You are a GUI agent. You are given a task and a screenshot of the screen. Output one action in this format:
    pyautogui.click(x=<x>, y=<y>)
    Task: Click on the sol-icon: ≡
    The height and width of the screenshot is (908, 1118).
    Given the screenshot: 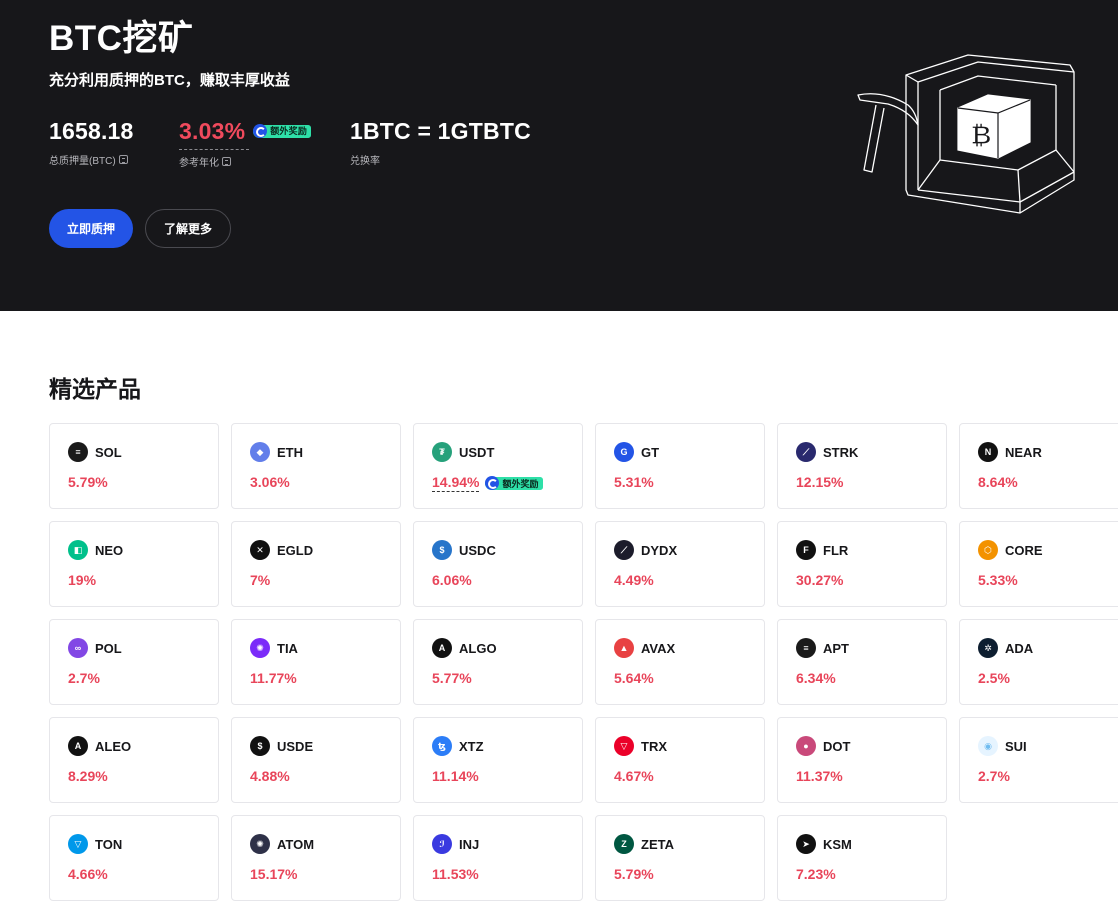 What is the action you would take?
    pyautogui.click(x=78, y=452)
    